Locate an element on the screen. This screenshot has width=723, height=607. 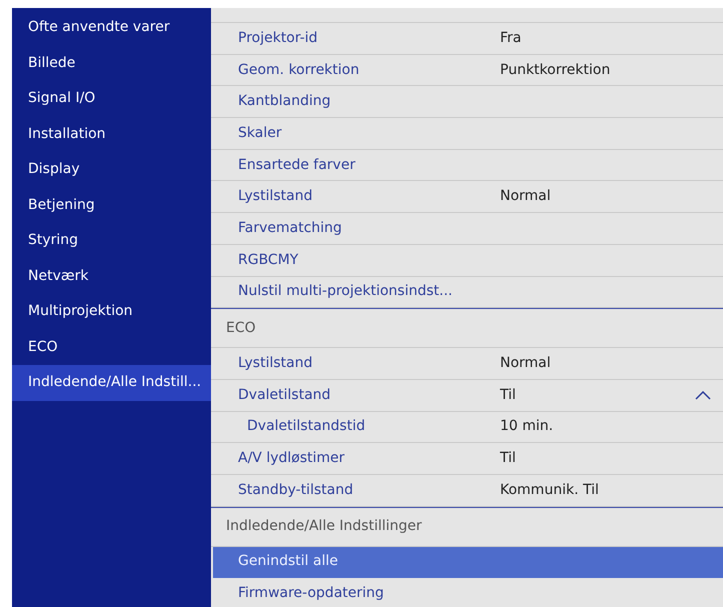
sidebar-item: Billede is located at coordinates (111, 63).